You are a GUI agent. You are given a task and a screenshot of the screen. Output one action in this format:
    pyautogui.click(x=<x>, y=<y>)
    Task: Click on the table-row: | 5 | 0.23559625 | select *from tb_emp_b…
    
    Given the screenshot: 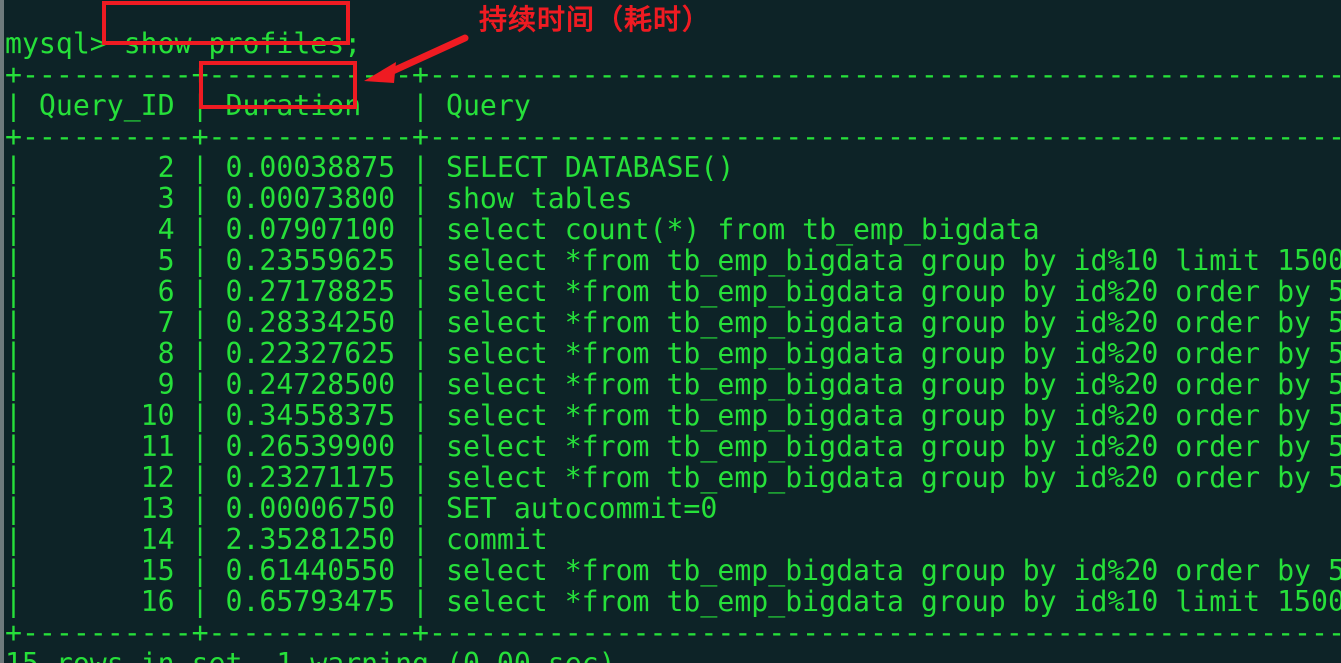 What is the action you would take?
    pyautogui.click(x=673, y=261)
    